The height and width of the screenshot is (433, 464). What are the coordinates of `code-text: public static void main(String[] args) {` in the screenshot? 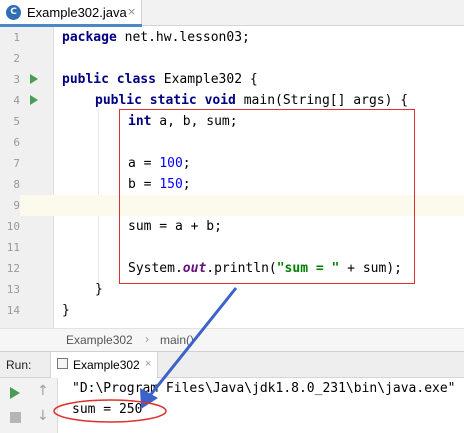 It's located at (252, 100).